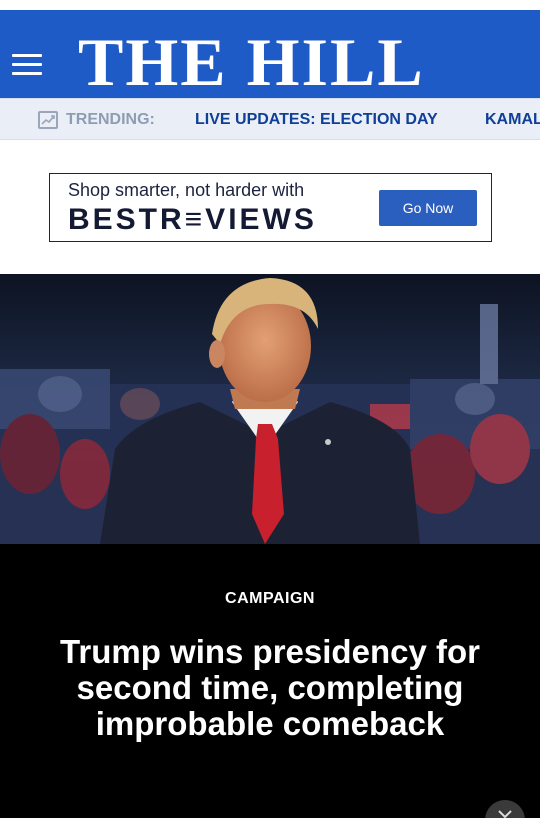  I want to click on chevron-down-icon, so click(505, 809).